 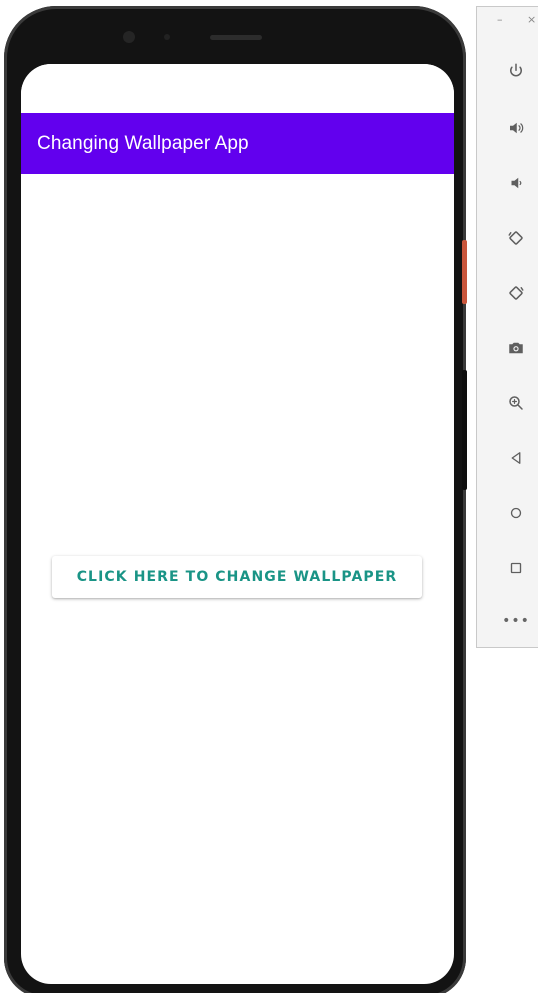 I want to click on phone-power-button, so click(x=464, y=272).